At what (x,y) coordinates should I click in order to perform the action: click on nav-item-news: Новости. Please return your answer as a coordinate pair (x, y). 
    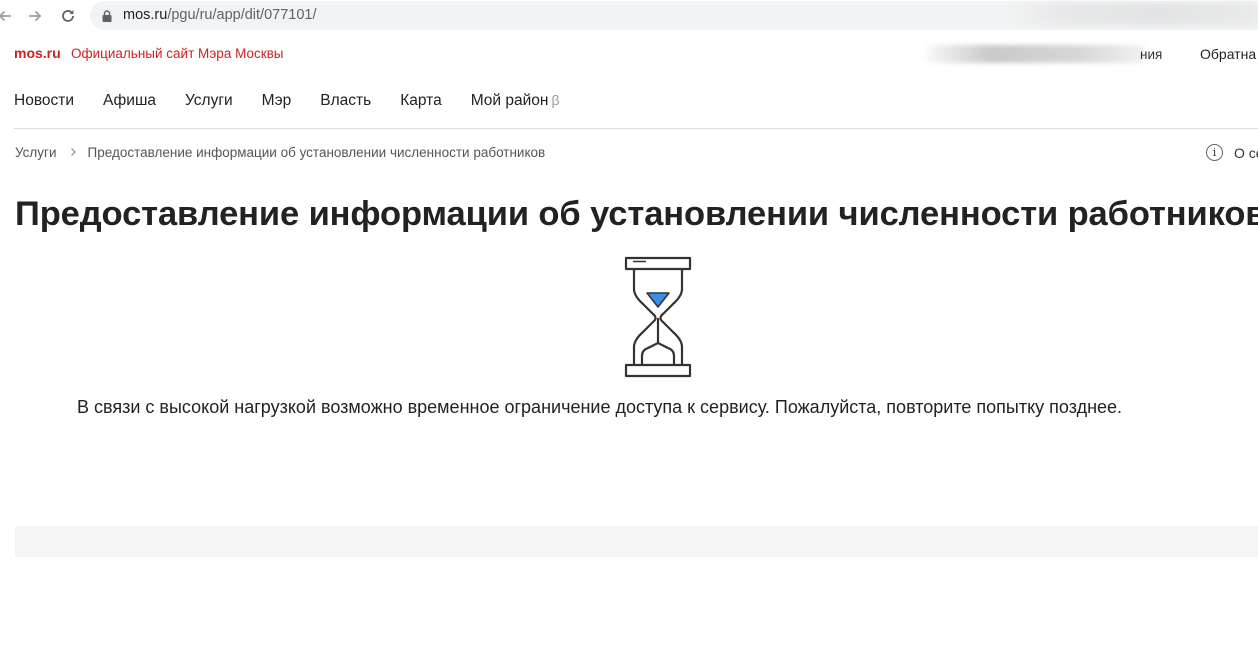
    Looking at the image, I should click on (44, 103).